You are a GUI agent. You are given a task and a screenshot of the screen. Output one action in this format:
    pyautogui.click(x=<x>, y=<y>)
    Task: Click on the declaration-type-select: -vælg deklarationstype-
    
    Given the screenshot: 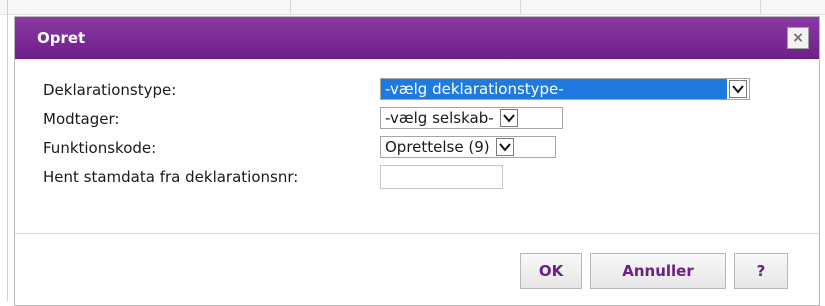 What is the action you would take?
    pyautogui.click(x=565, y=89)
    